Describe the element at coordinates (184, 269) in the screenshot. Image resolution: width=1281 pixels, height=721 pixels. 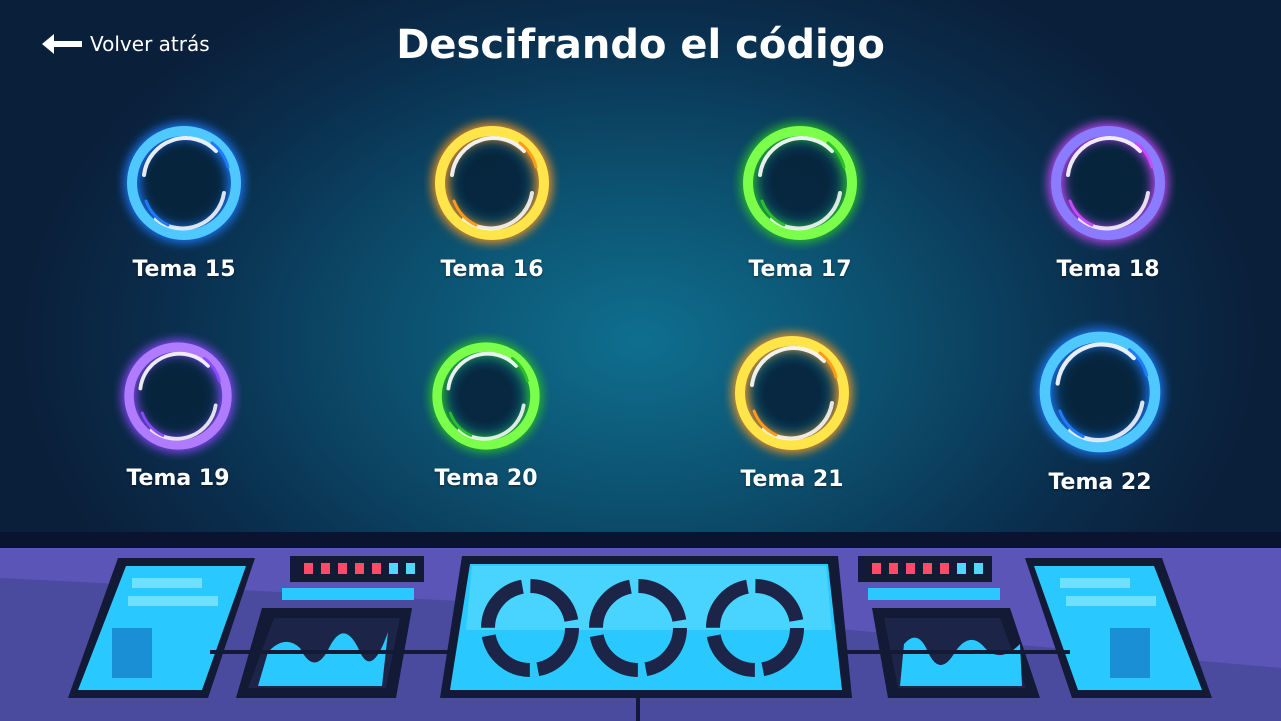
I see `topic-label: Tema 15` at that location.